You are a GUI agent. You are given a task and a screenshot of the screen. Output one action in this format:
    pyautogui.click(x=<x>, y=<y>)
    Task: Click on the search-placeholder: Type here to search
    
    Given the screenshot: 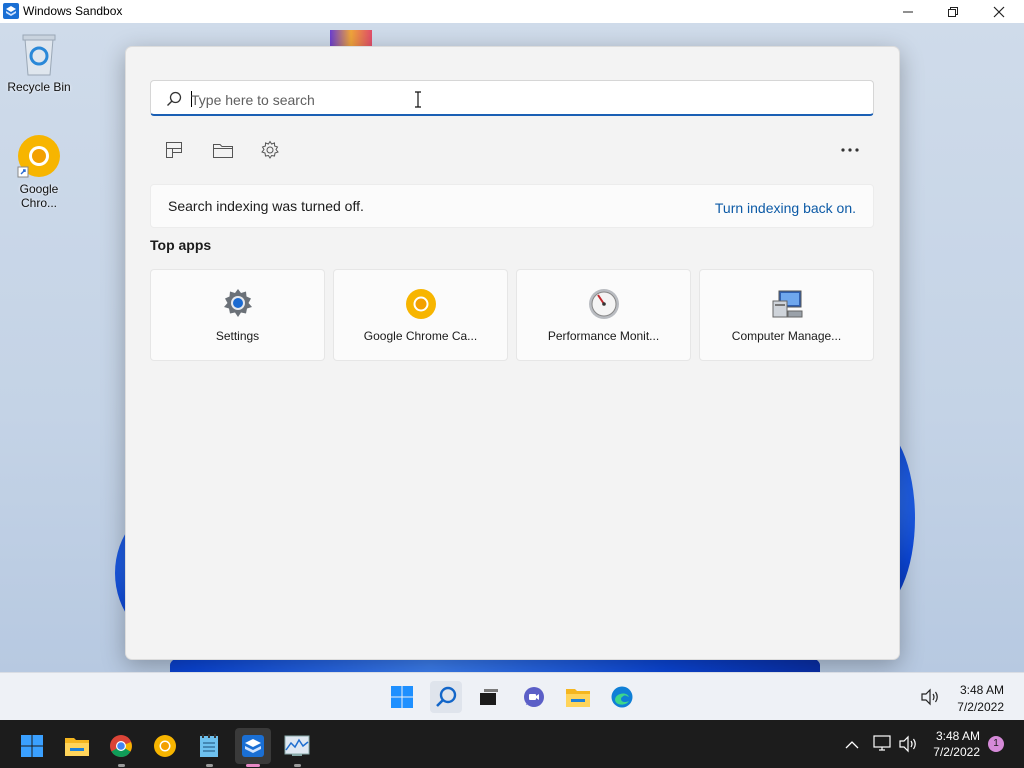 What is the action you would take?
    pyautogui.click(x=253, y=100)
    